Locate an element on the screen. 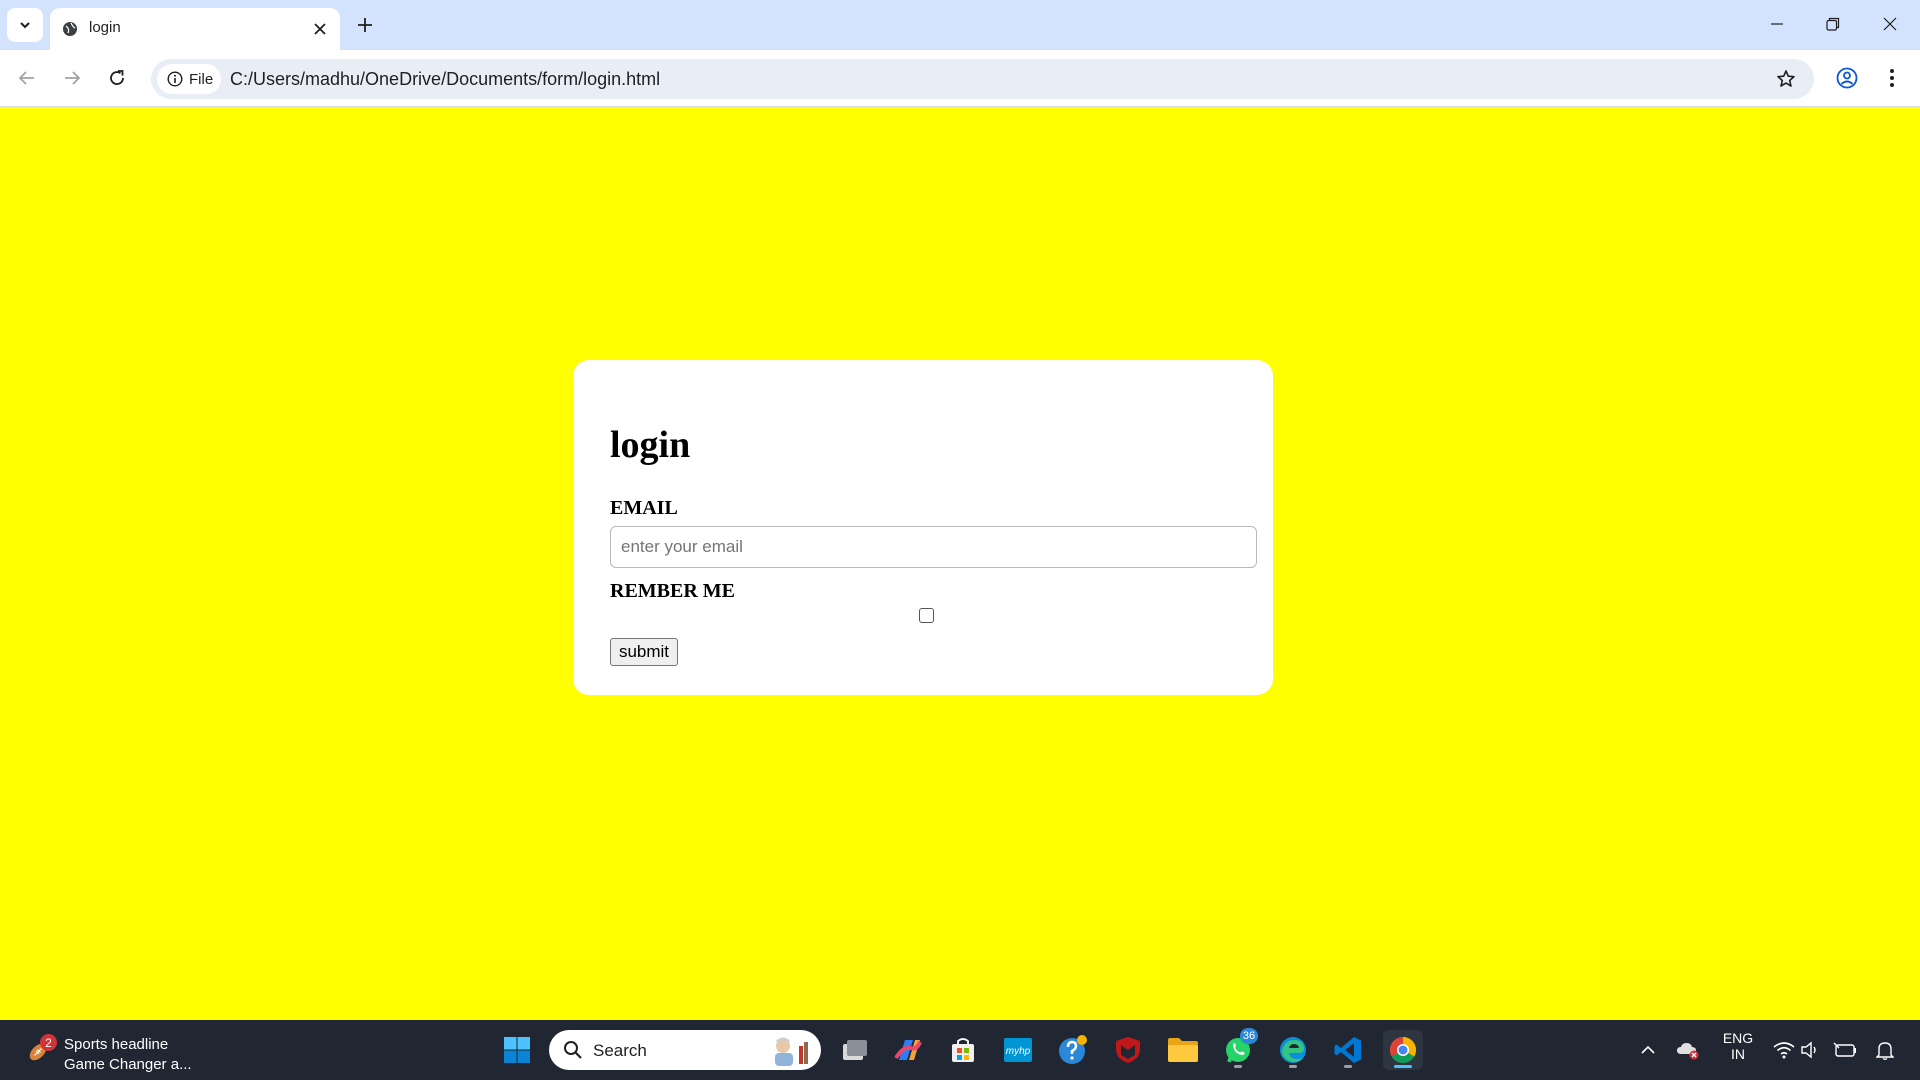 The height and width of the screenshot is (1080, 1920). bookmark-button is located at coordinates (1786, 79).